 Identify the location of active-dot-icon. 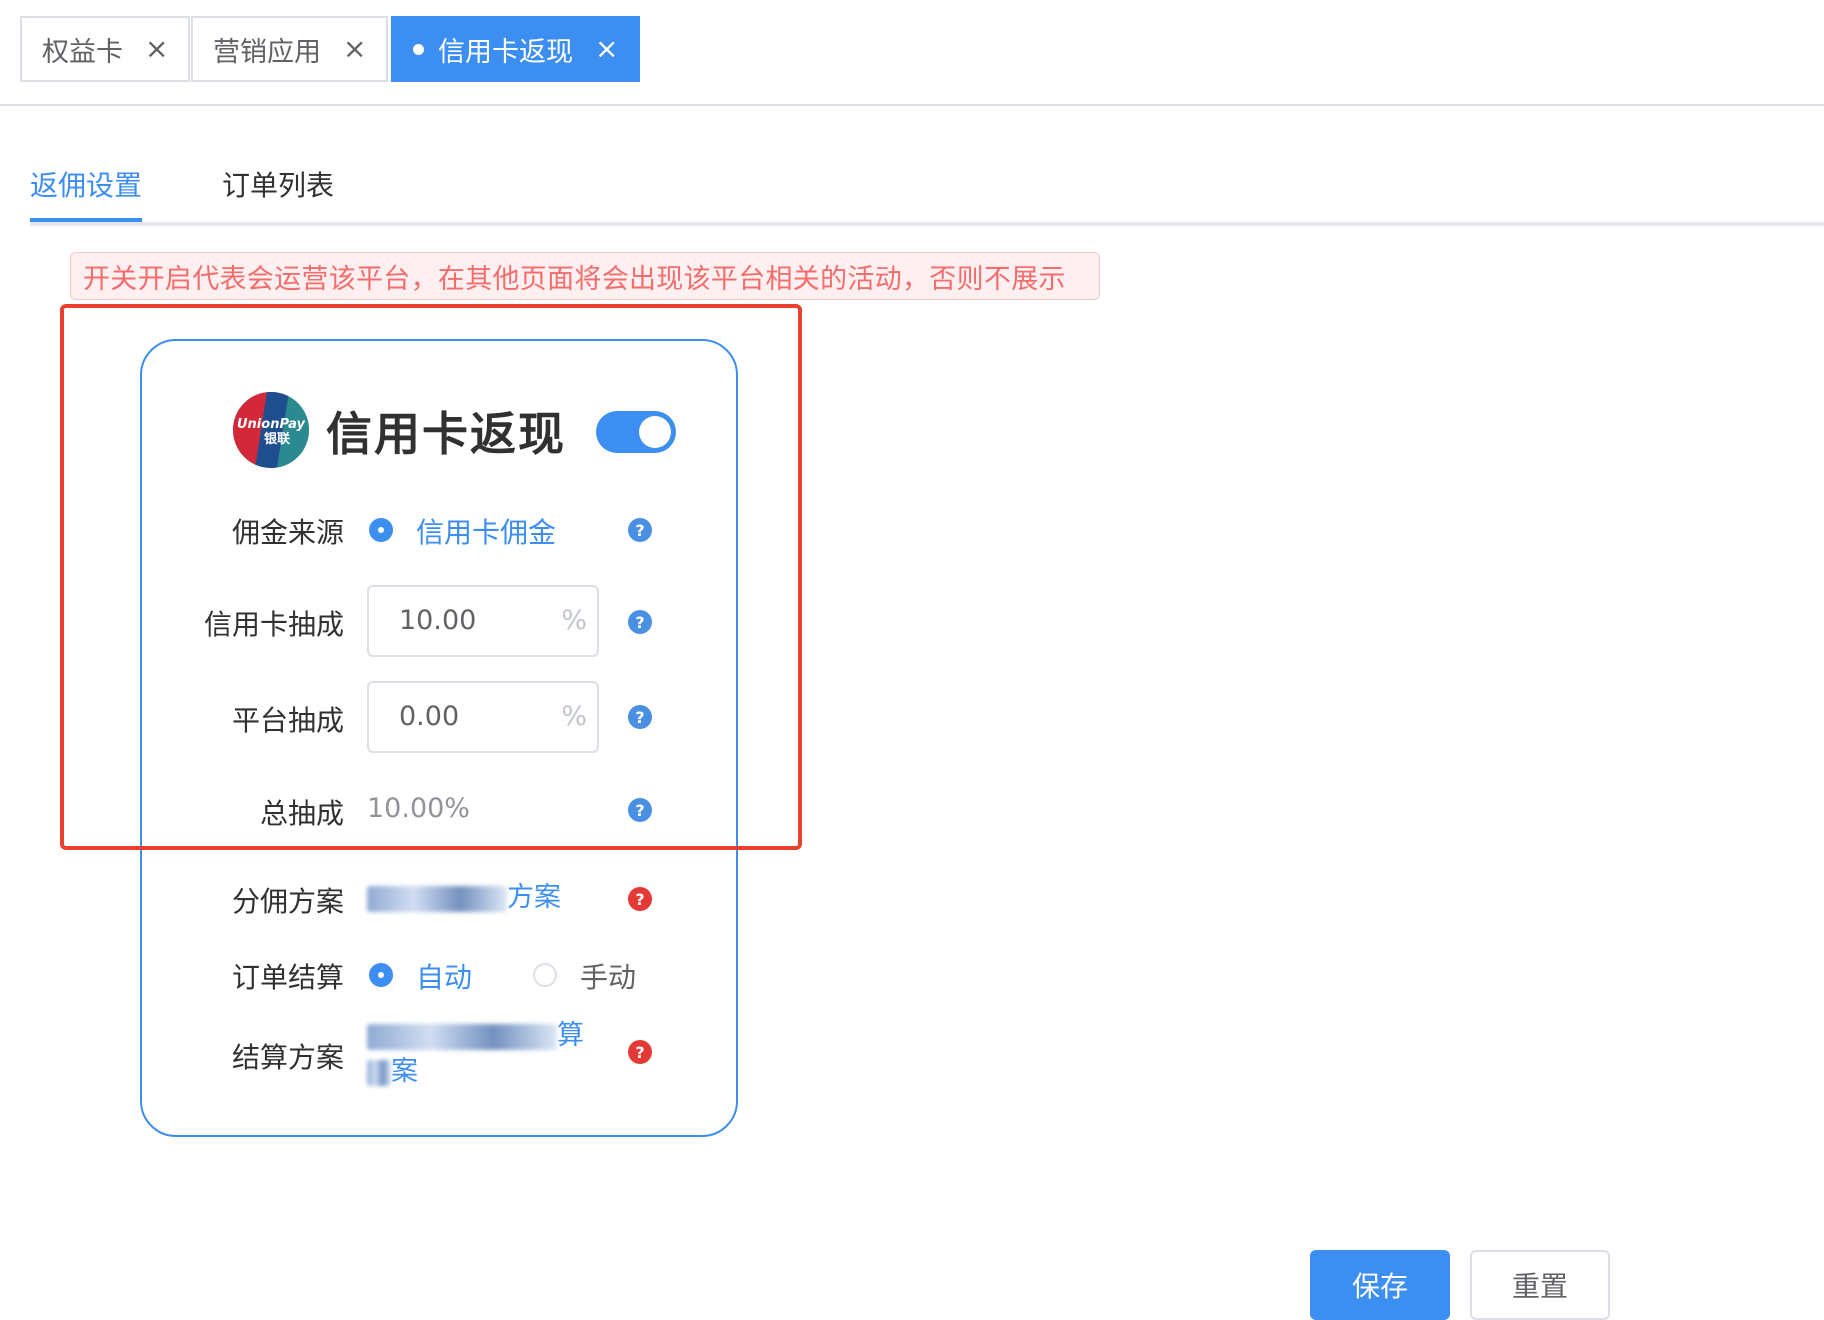
(418, 49).